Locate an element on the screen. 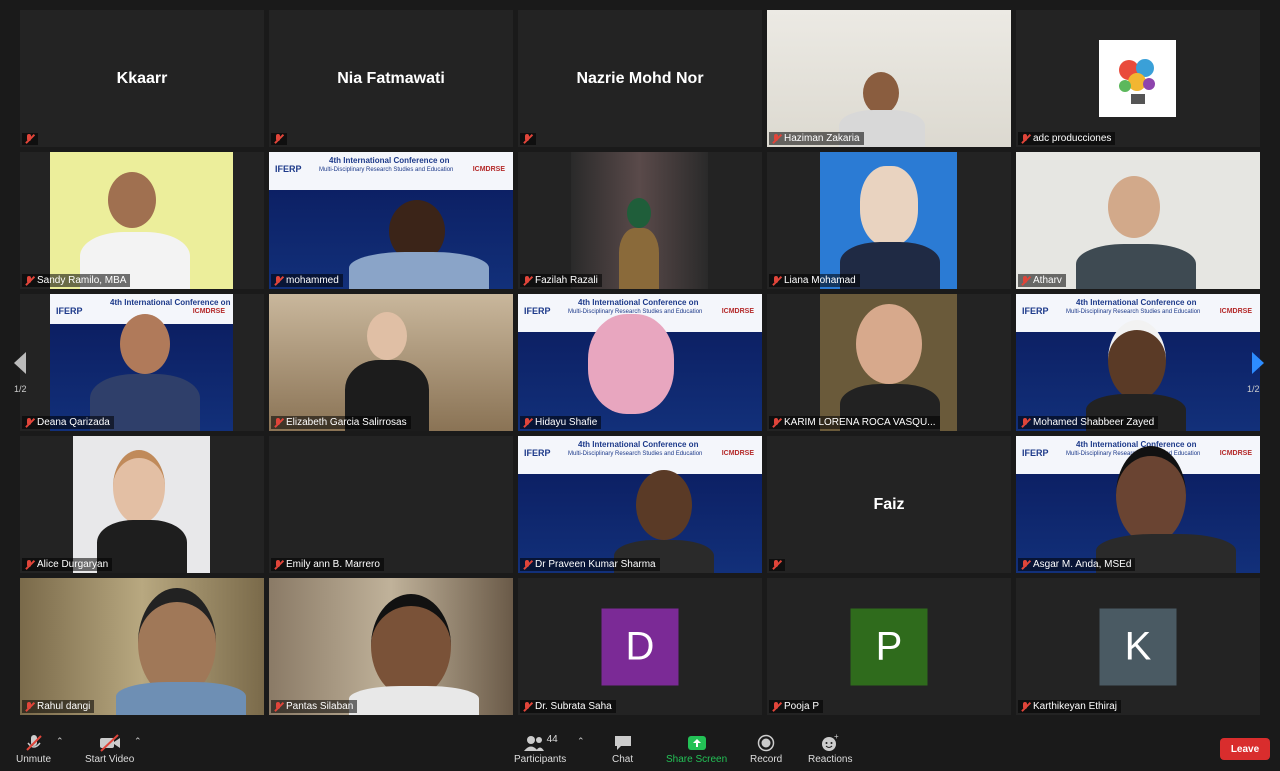 The image size is (1280, 771). participant-tile: Nazrie Mohd Nor is located at coordinates (640, 78).